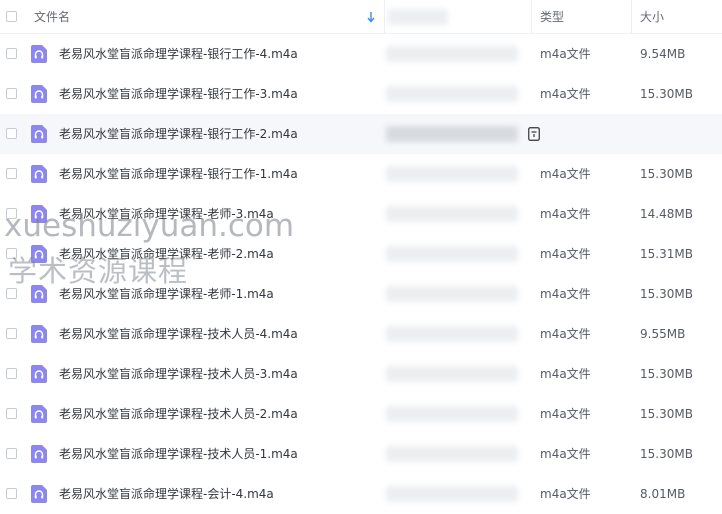 This screenshot has height=514, width=722. Describe the element at coordinates (178, 174) in the screenshot. I see `file-name: 老易风水堂盲派命理学课程-银行工作-1.m4a` at that location.